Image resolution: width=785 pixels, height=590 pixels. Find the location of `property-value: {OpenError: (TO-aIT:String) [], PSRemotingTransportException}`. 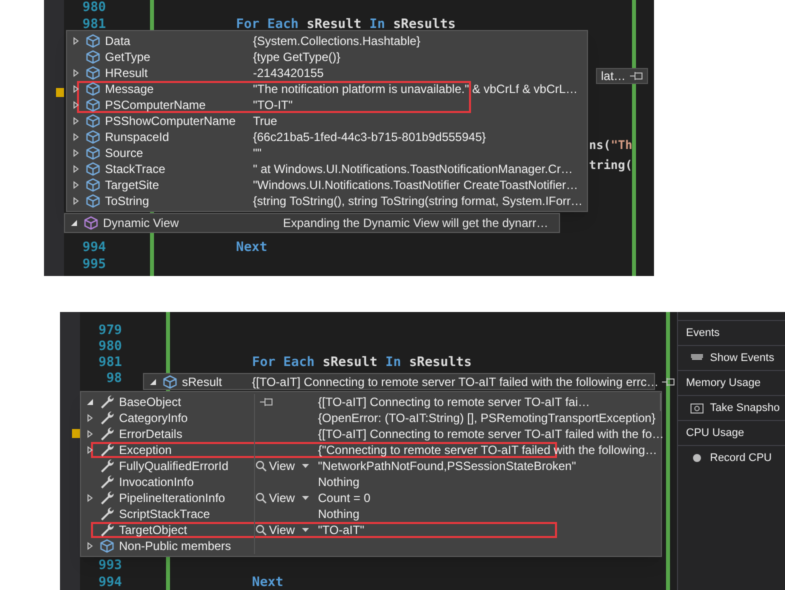

property-value: {OpenError: (TO-aIT:String) [], PSRemotingTransportException} is located at coordinates (487, 418).